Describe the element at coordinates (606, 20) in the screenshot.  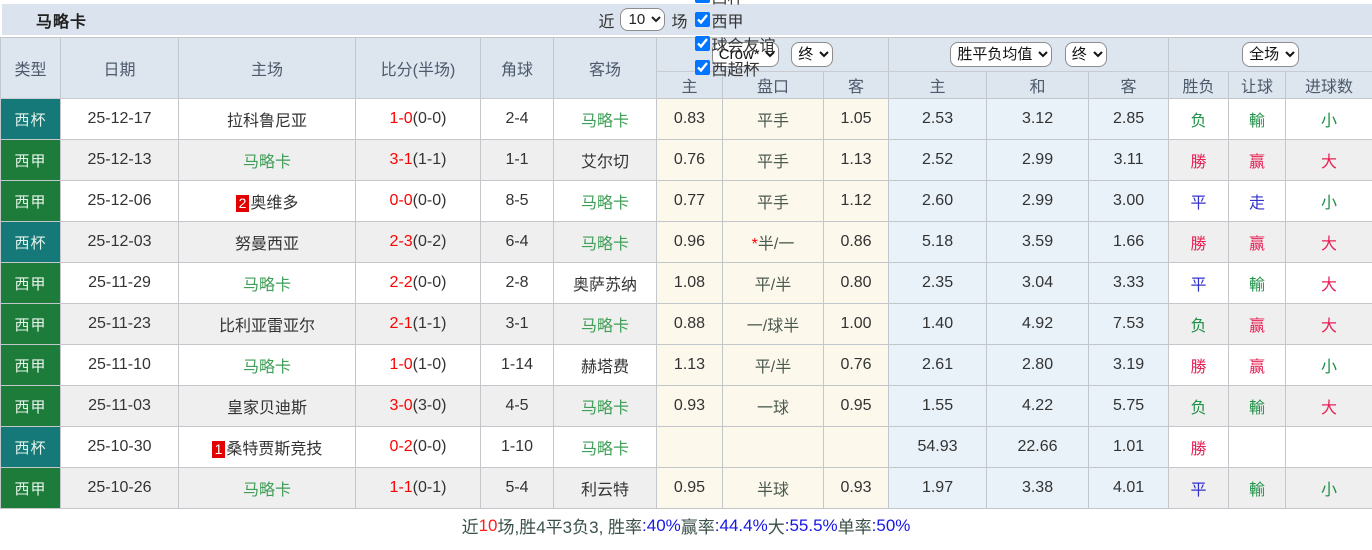
I see `recent-label: 近` at that location.